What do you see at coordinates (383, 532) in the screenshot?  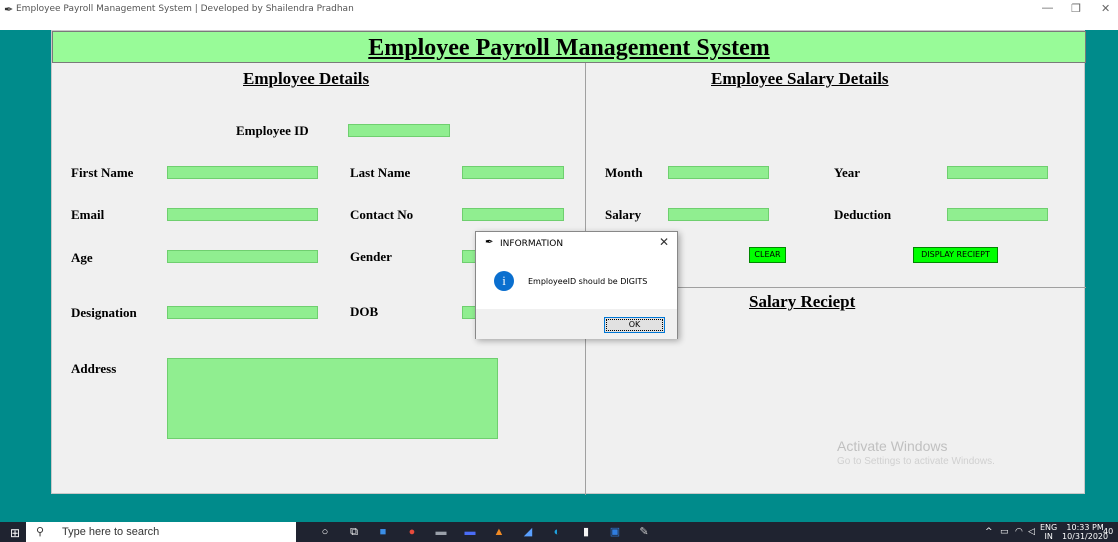 I see `file-explorer-icon: ■` at bounding box center [383, 532].